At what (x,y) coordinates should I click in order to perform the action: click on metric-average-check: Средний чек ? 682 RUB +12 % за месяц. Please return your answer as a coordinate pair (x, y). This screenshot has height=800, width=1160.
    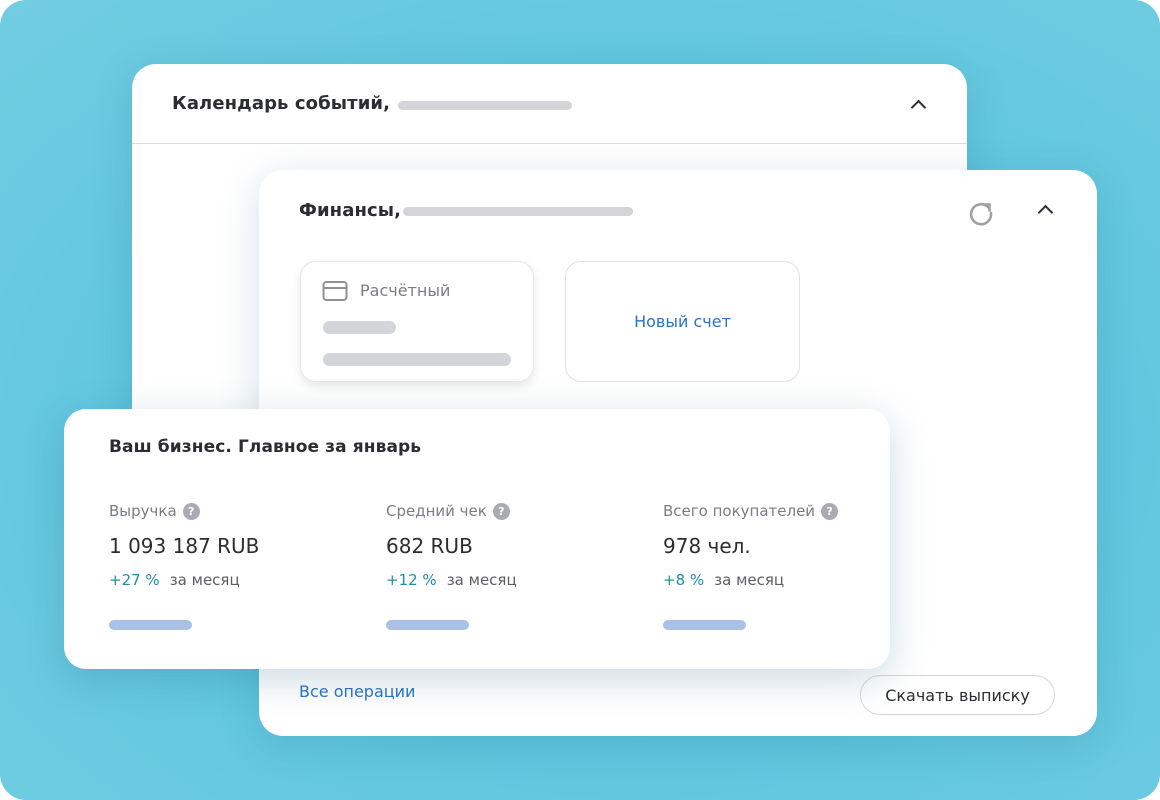
    Looking at the image, I should click on (506, 565).